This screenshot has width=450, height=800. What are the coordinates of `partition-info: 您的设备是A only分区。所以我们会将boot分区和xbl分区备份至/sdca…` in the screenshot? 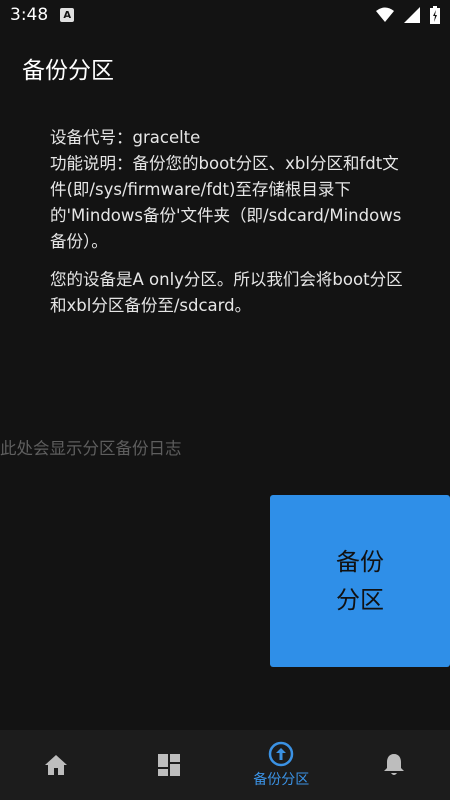 It's located at (226, 292).